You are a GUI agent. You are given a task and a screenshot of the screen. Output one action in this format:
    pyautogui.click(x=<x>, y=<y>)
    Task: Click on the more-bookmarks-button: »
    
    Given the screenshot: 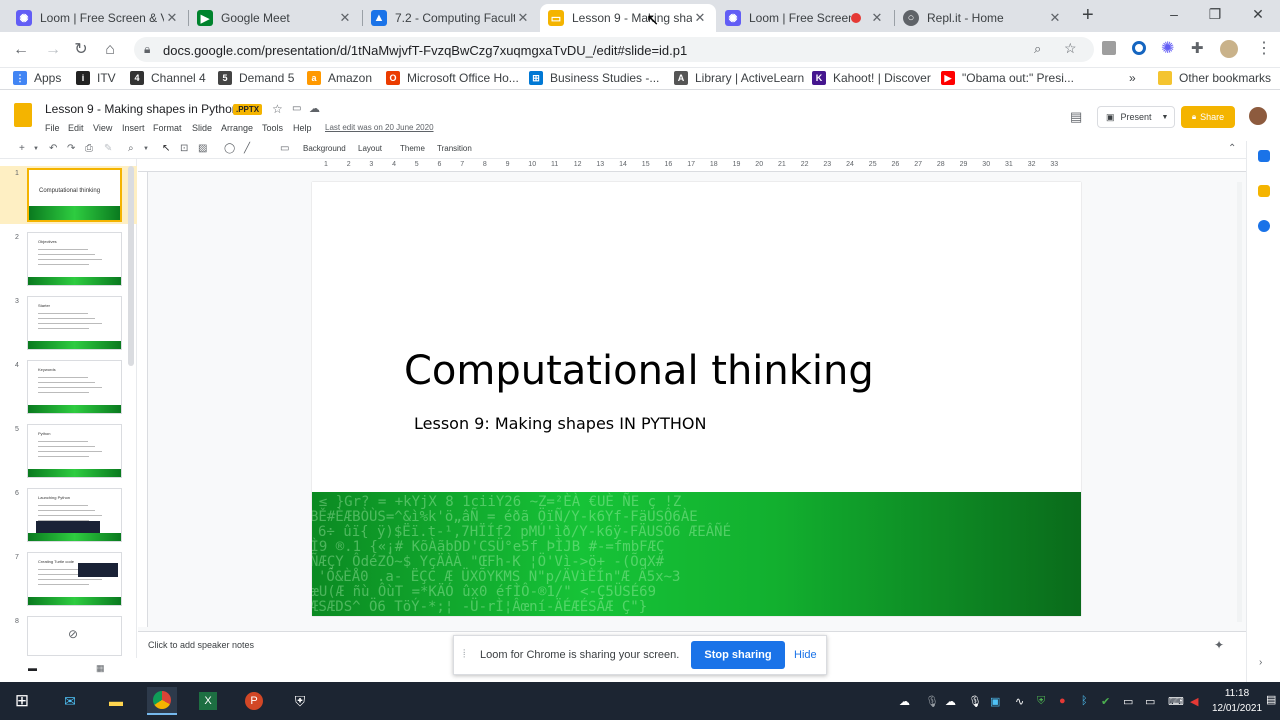 What is the action you would take?
    pyautogui.click(x=1132, y=78)
    